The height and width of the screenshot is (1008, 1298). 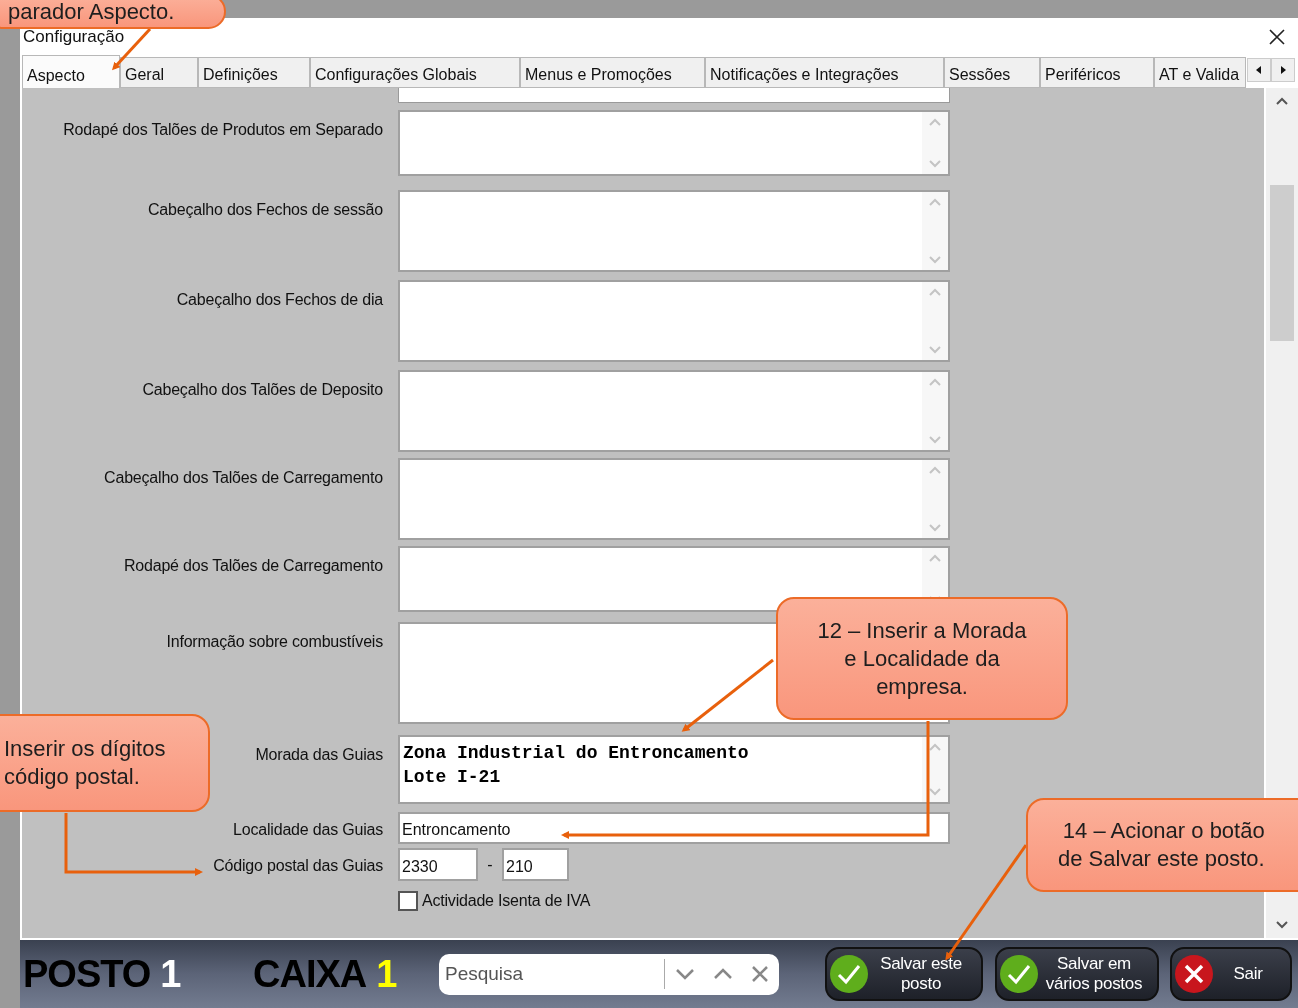 I want to click on callout-text: 12 – Inserir a Morada e Localidade da empresa., so click(x=922, y=658).